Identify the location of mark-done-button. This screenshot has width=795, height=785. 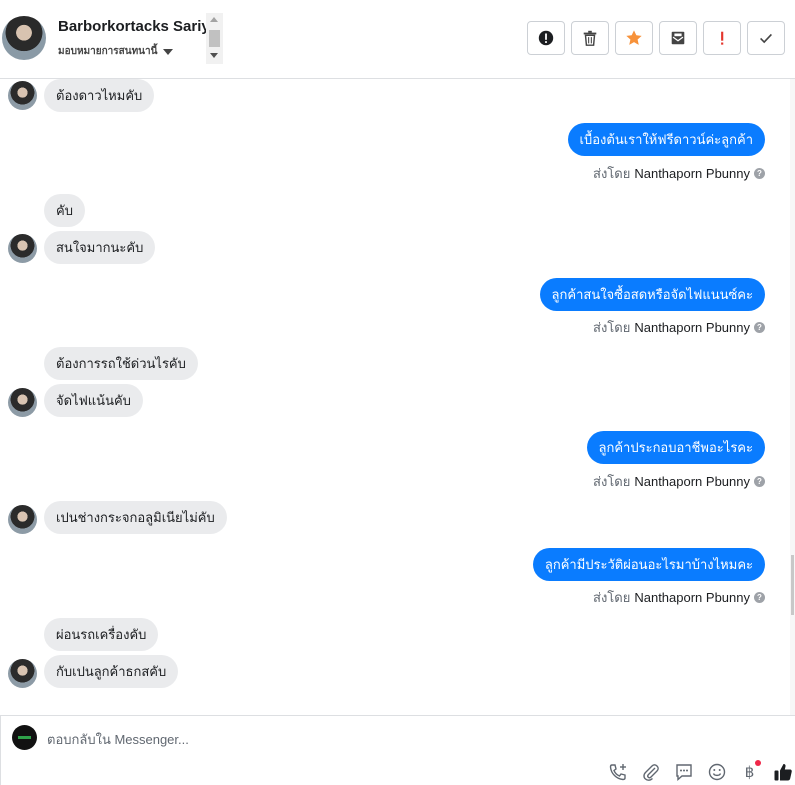
(766, 38).